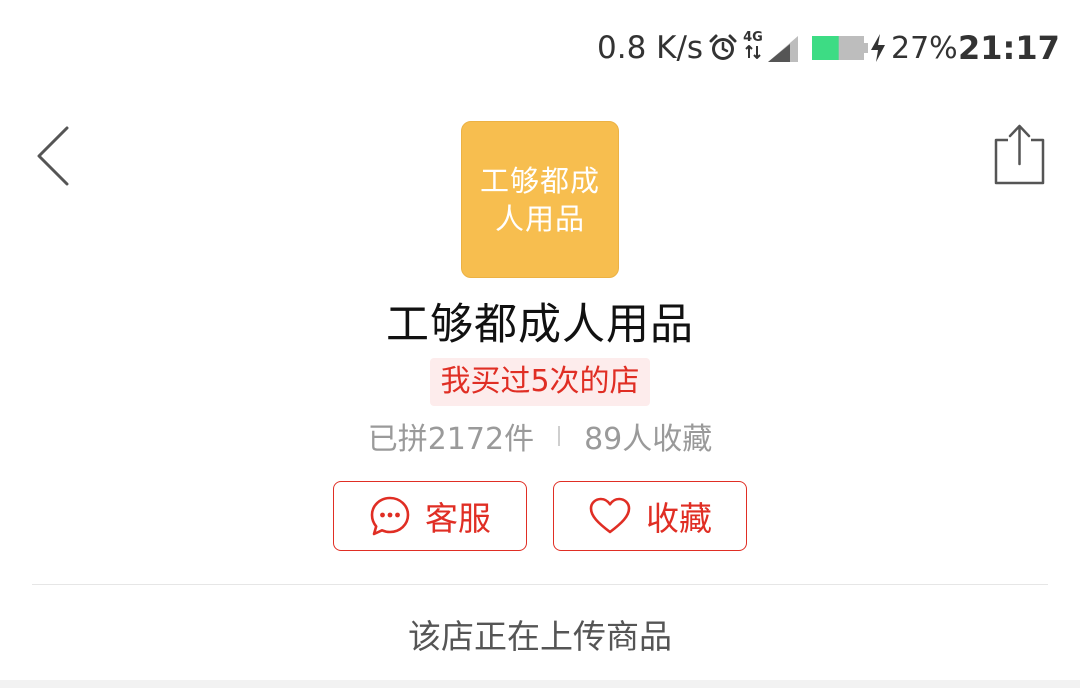 This screenshot has height=688, width=1080. I want to click on share-button, so click(1020, 155).